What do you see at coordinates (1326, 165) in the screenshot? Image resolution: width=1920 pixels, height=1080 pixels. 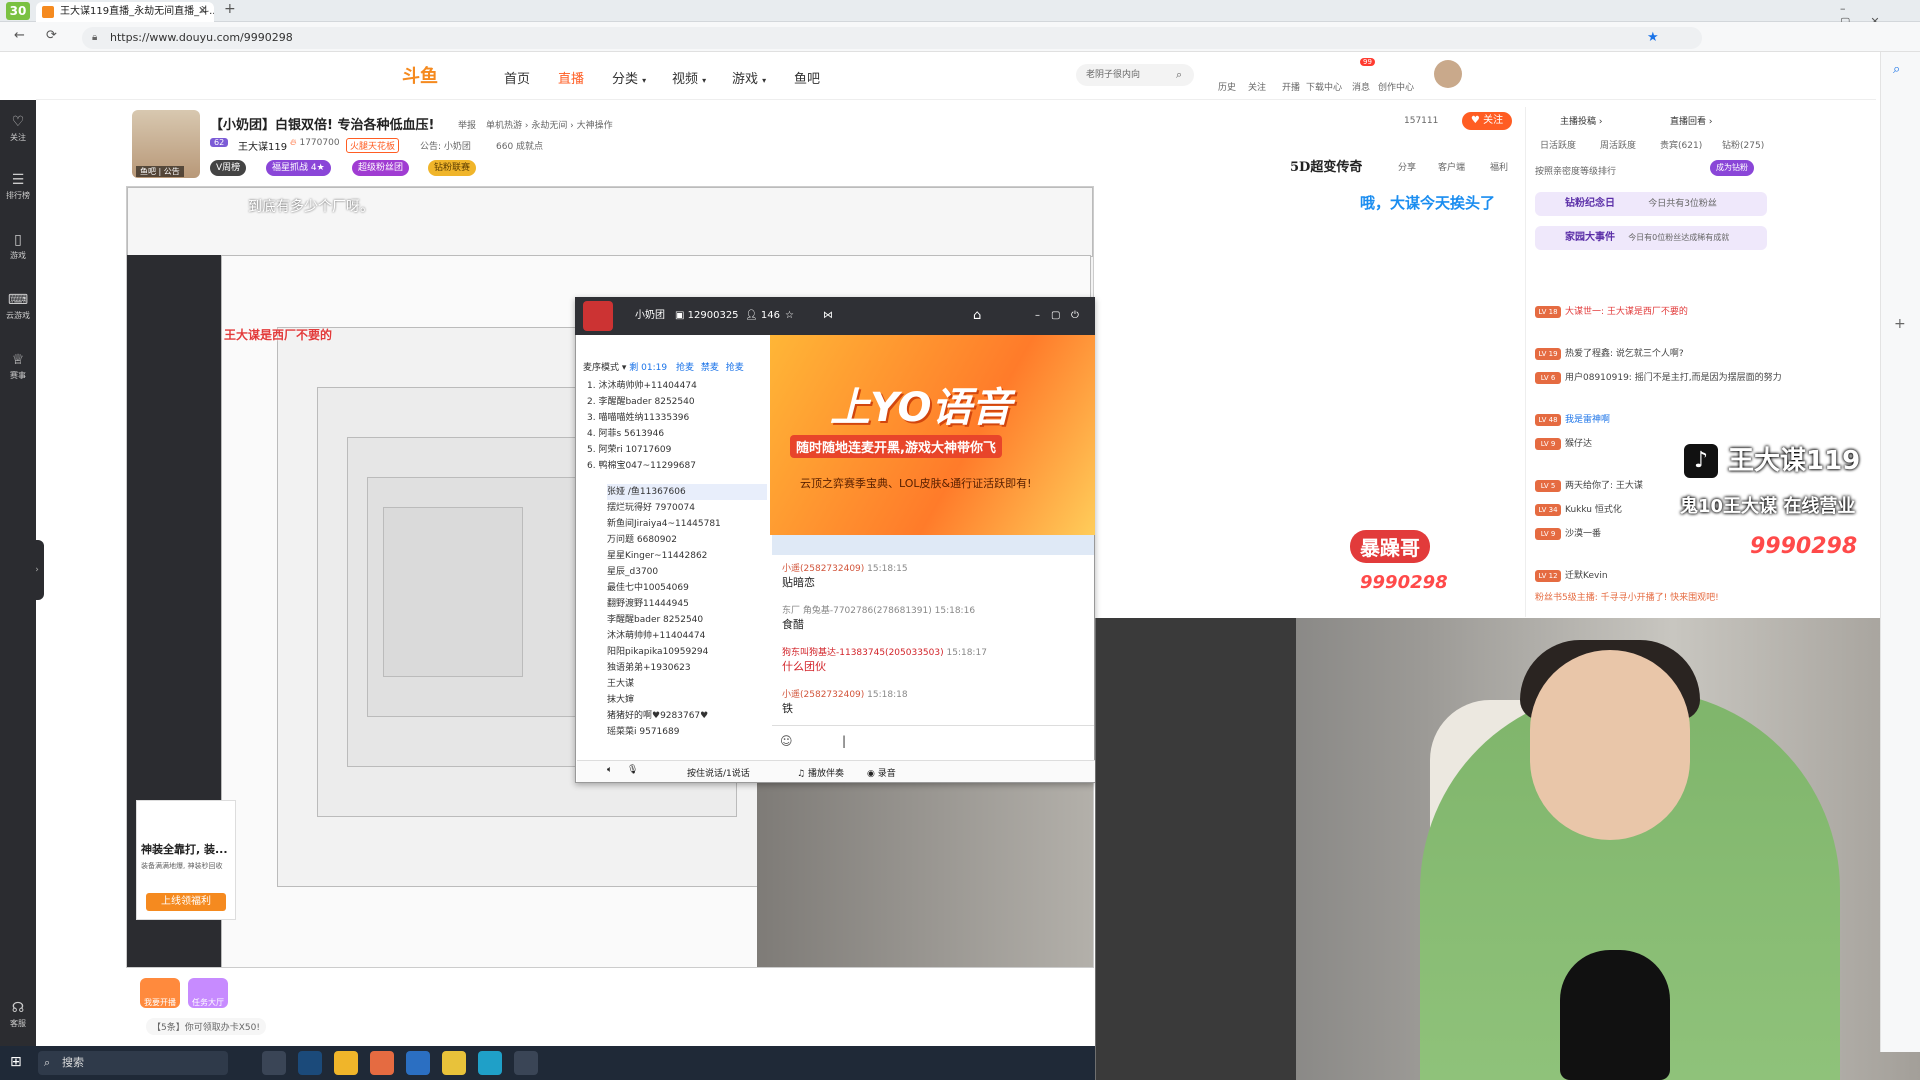 I see `promo-banner: 5D超变传奇` at bounding box center [1326, 165].